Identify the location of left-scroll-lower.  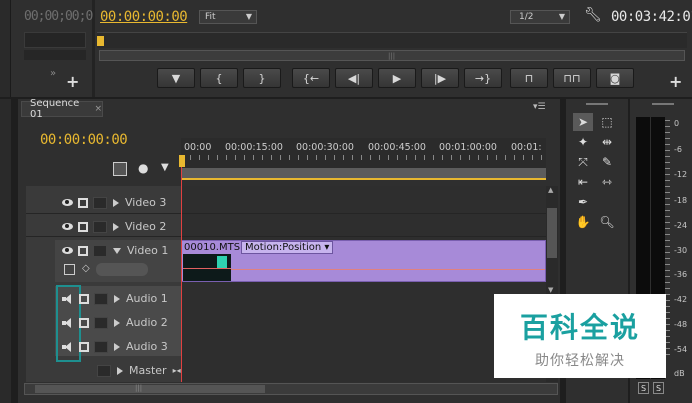
(5, 251).